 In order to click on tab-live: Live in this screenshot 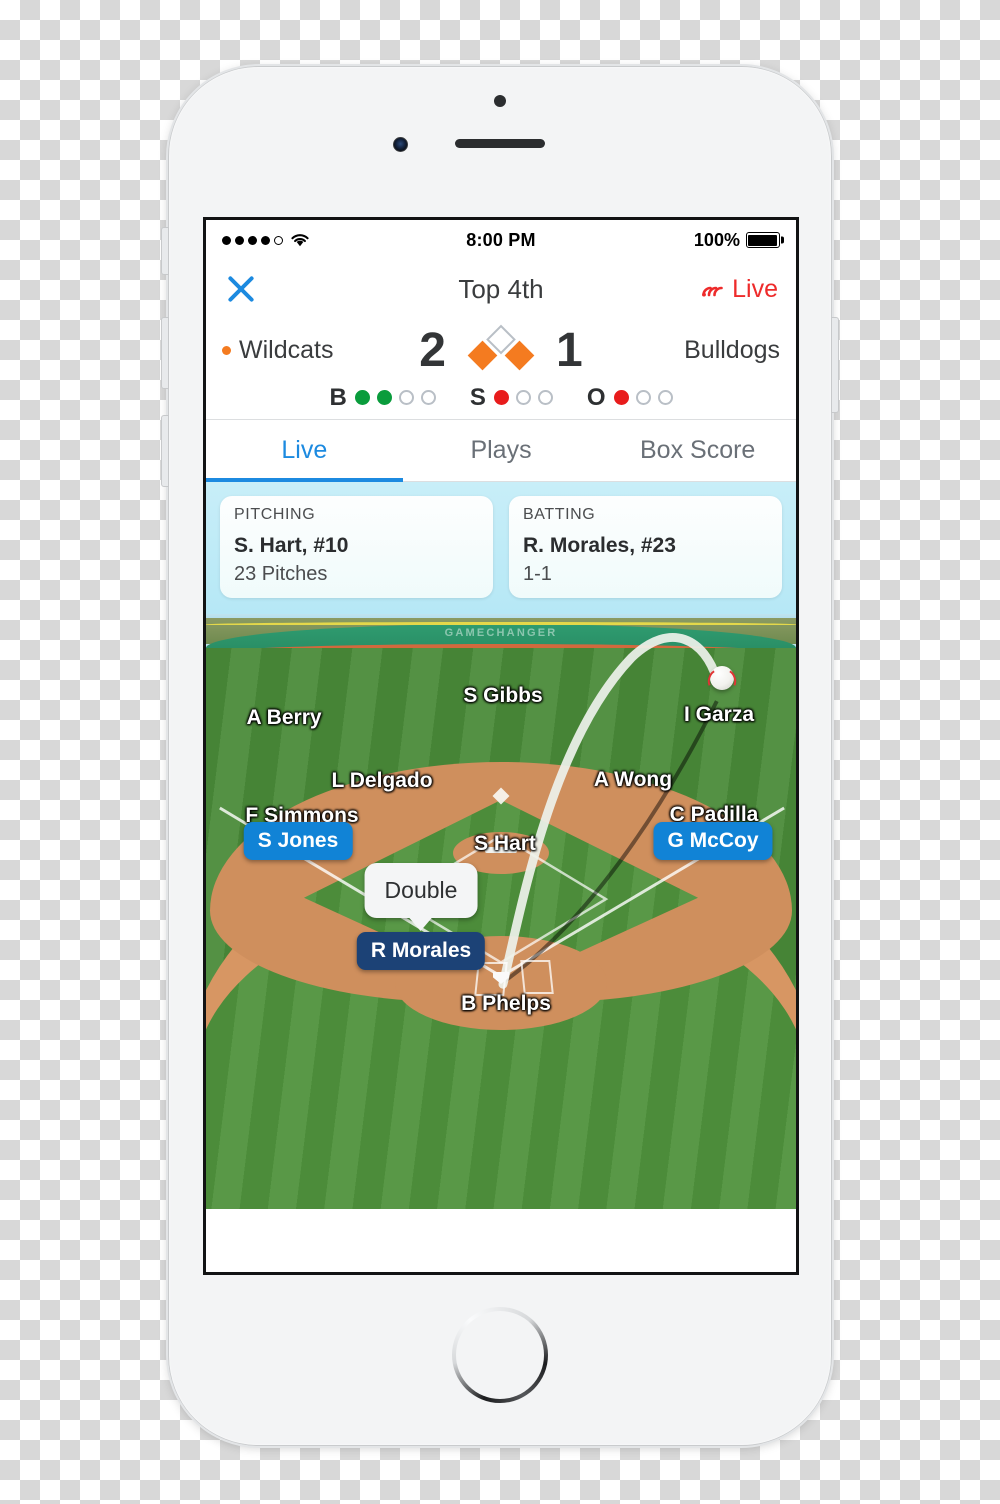, I will do `click(304, 451)`.